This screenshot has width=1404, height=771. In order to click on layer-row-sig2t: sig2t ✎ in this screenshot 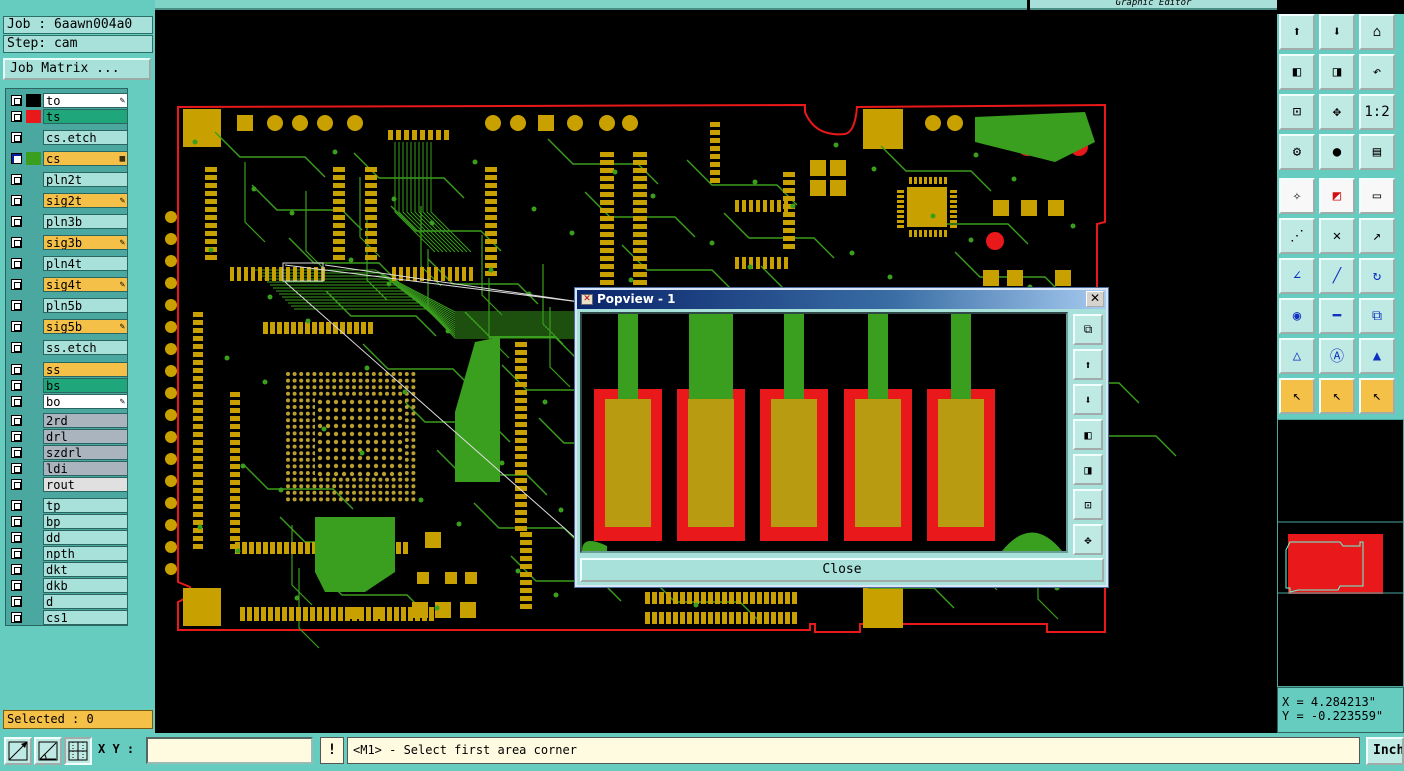, I will do `click(67, 200)`.